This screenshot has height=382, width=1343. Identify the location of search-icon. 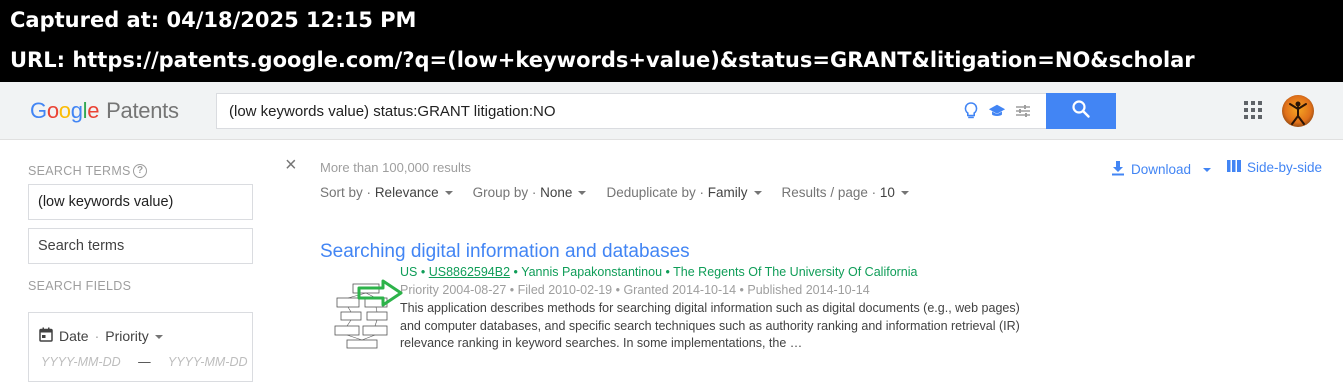
(1081, 111).